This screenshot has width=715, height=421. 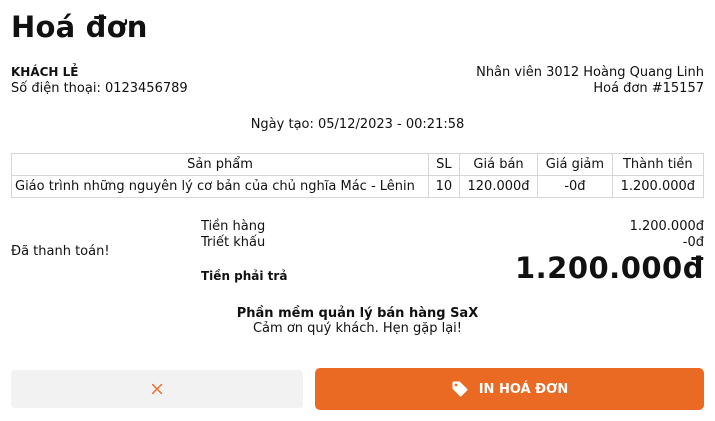 I want to click on total-label: Tiền phải trả, so click(x=244, y=276).